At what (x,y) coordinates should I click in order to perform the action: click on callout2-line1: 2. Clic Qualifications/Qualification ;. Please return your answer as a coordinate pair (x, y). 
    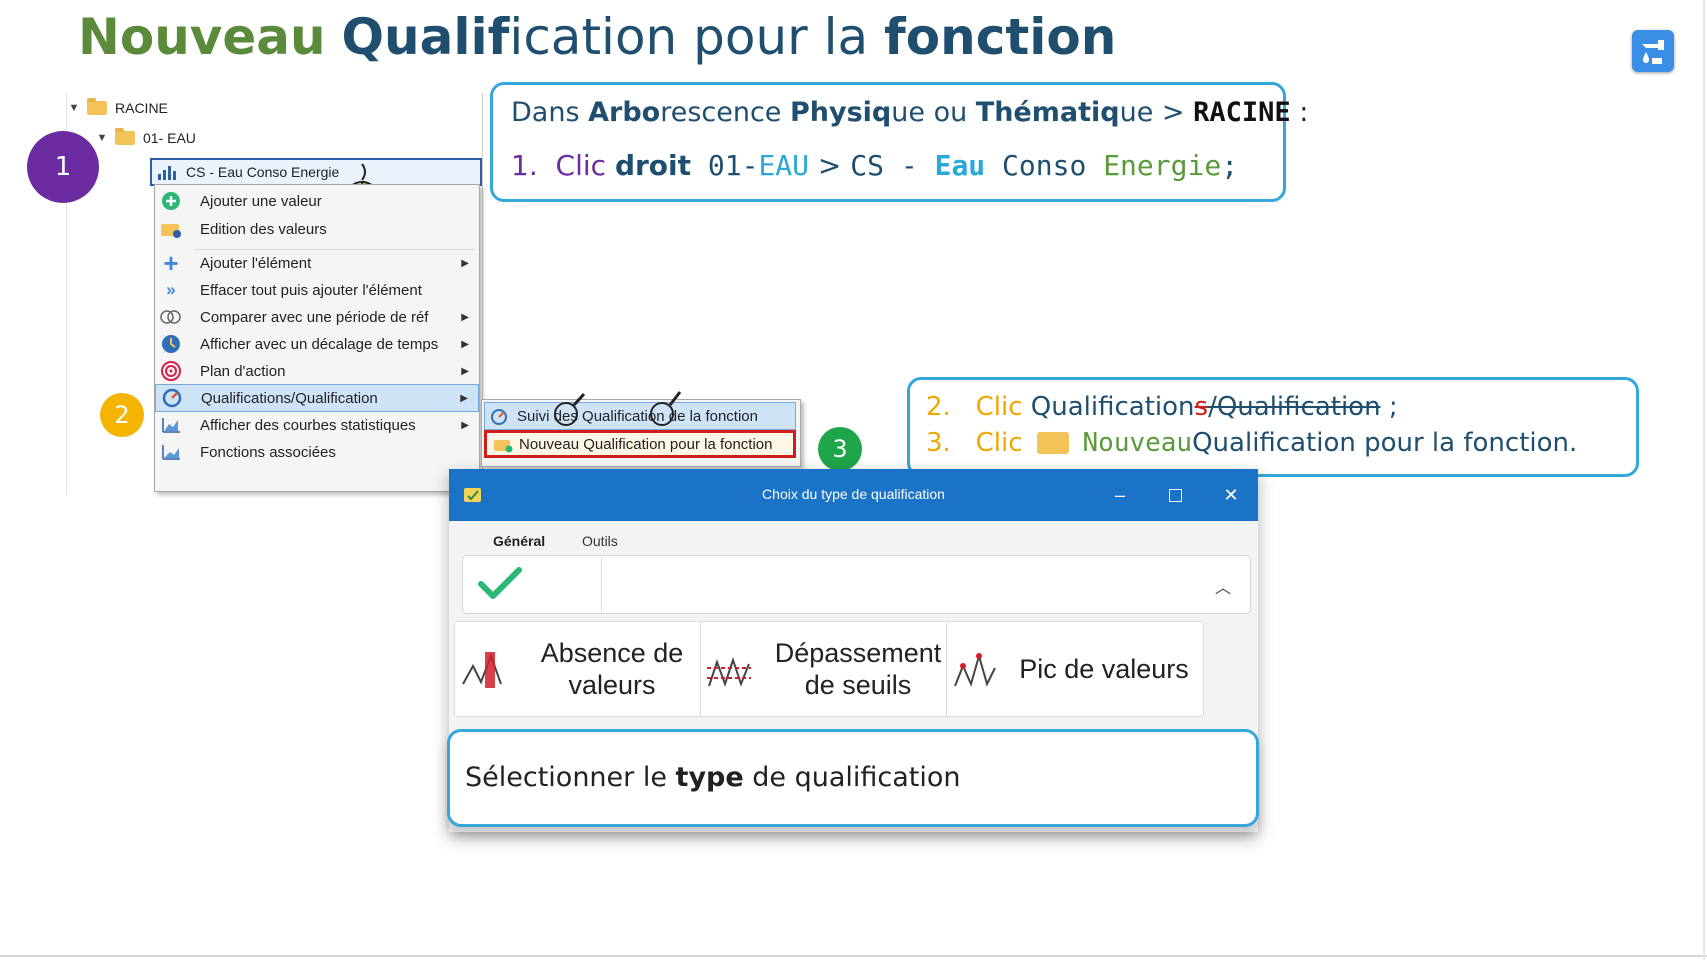
    Looking at the image, I should click on (1162, 407).